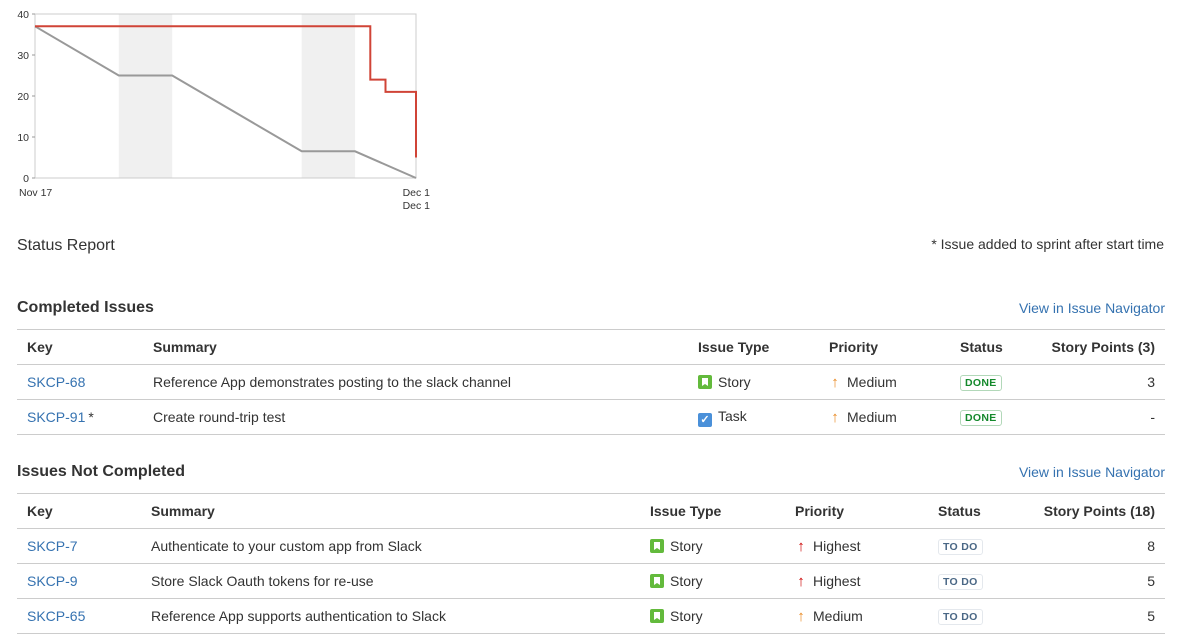  What do you see at coordinates (1092, 472) in the screenshot?
I see `not-completed-view-in-issue-navigator-link: View in Issue Navigator` at bounding box center [1092, 472].